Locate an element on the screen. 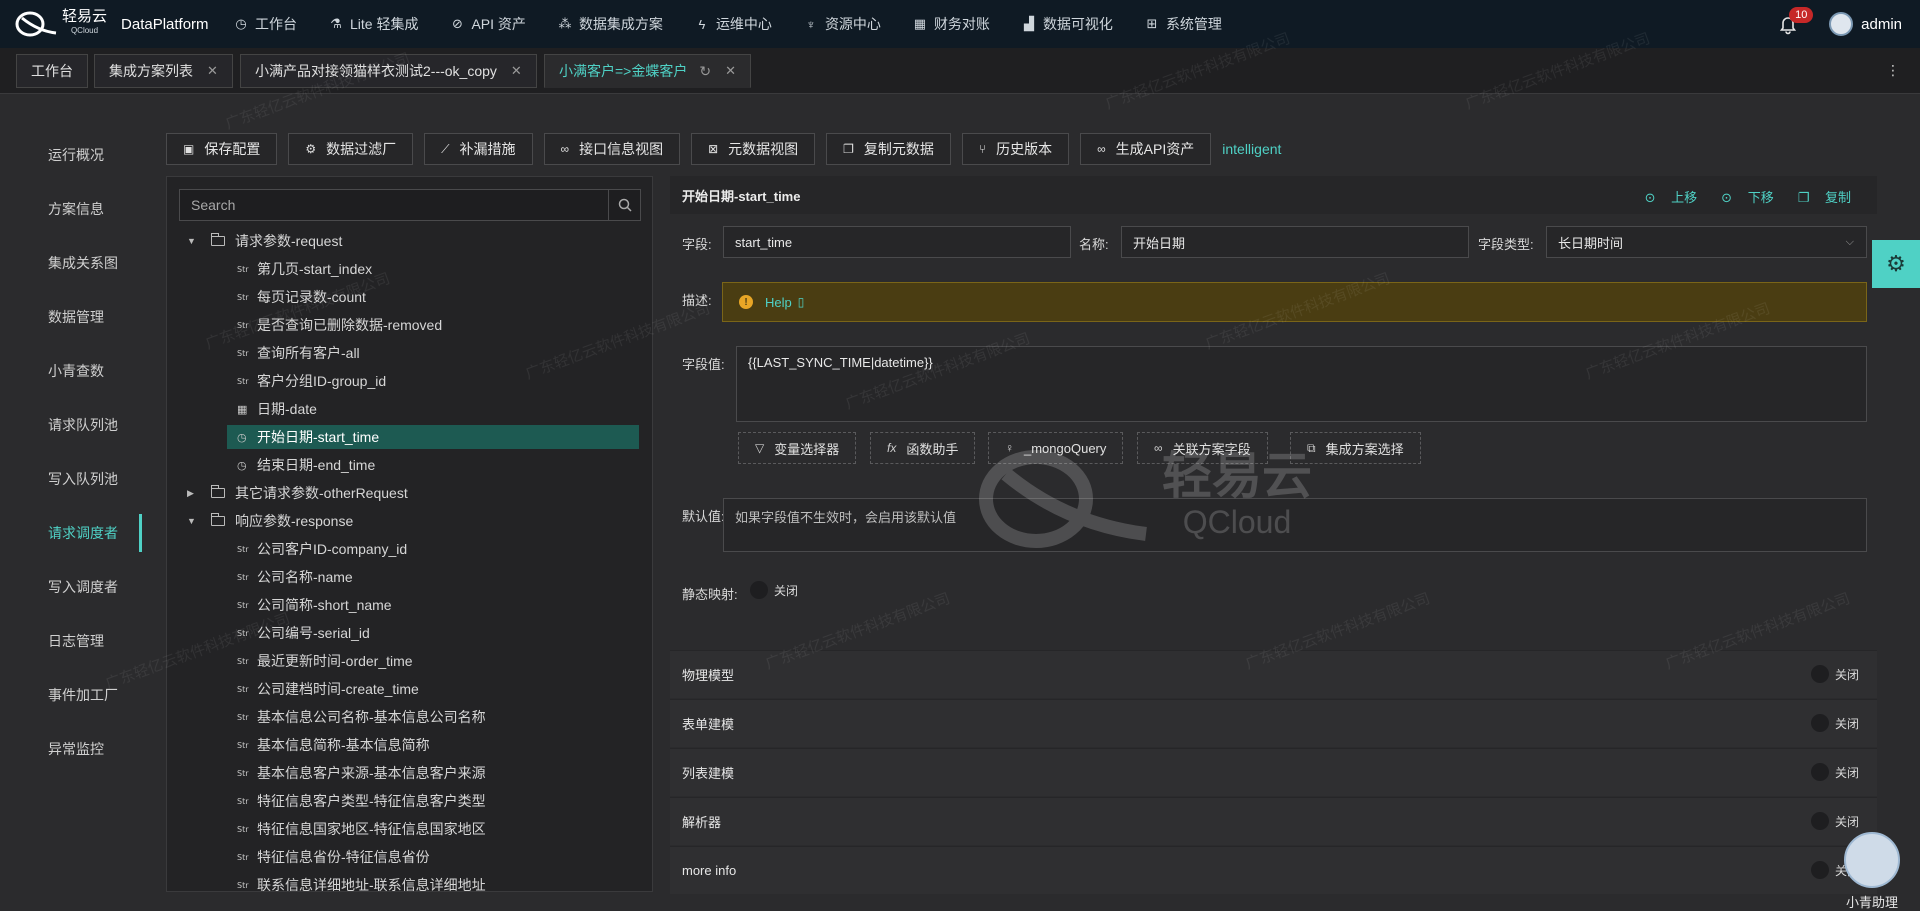  tree-node: Str 特征信息客户类型-特征信息客户类型 is located at coordinates (361, 801).